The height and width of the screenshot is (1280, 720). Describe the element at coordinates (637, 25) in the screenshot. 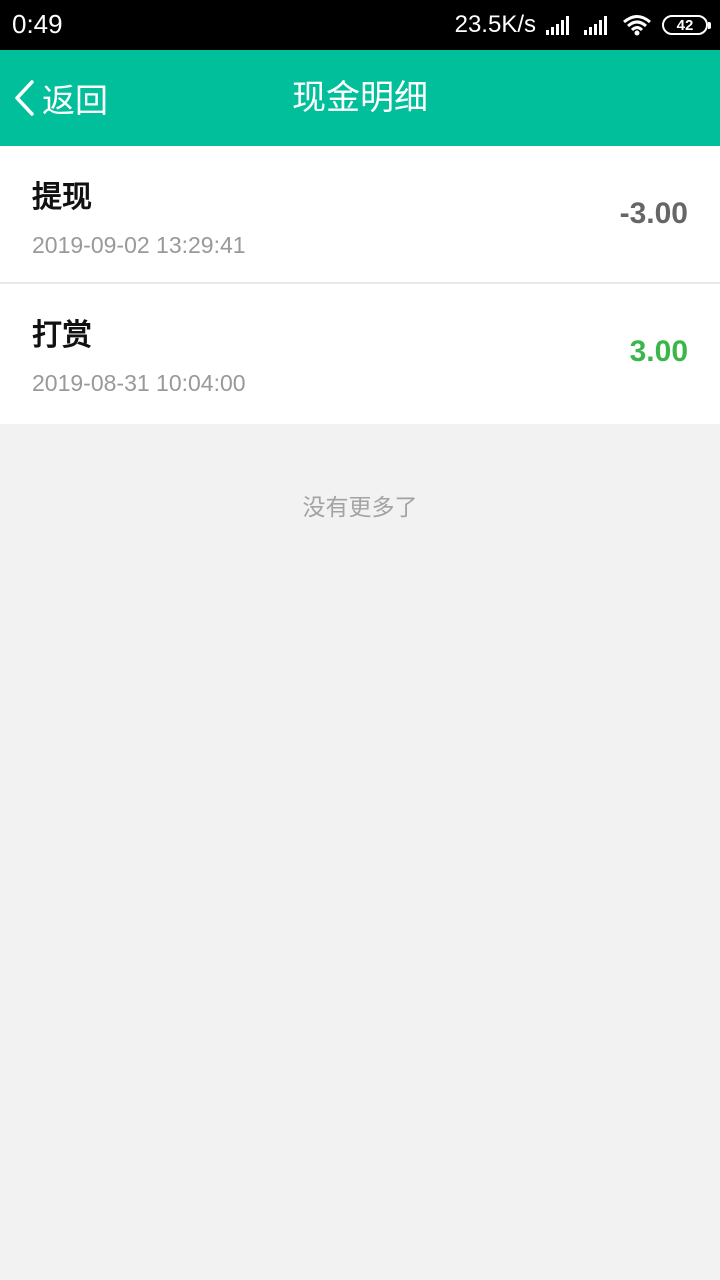

I see `wifi-icon` at that location.